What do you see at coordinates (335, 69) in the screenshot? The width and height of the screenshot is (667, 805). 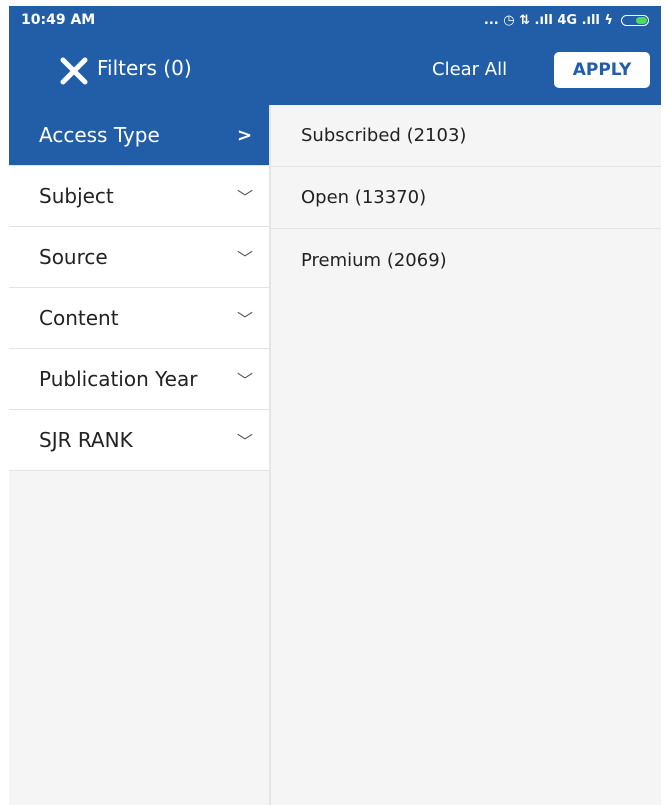 I see `filters-header: Filters (0) Clear All APPLY` at bounding box center [335, 69].